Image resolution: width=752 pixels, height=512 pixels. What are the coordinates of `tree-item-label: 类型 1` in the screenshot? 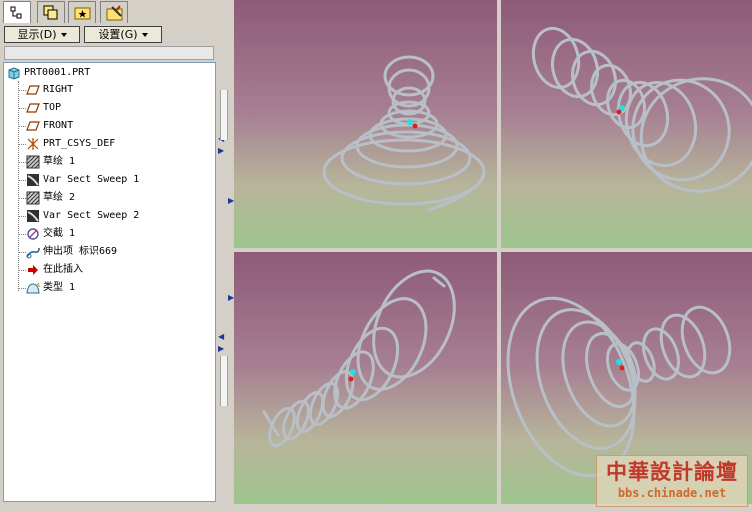 It's located at (59, 287).